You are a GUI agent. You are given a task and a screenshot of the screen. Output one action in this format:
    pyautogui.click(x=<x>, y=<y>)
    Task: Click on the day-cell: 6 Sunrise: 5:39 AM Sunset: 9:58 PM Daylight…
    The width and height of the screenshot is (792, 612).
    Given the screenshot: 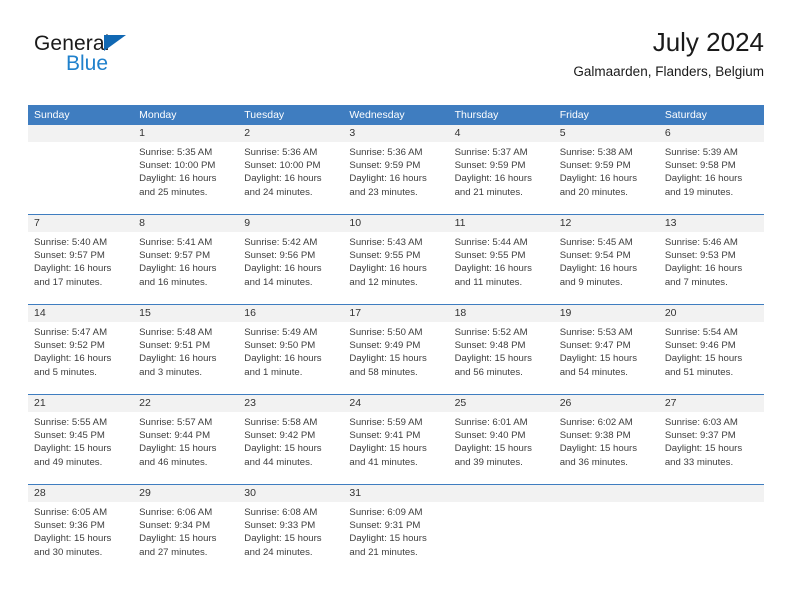 What is the action you would take?
    pyautogui.click(x=711, y=169)
    